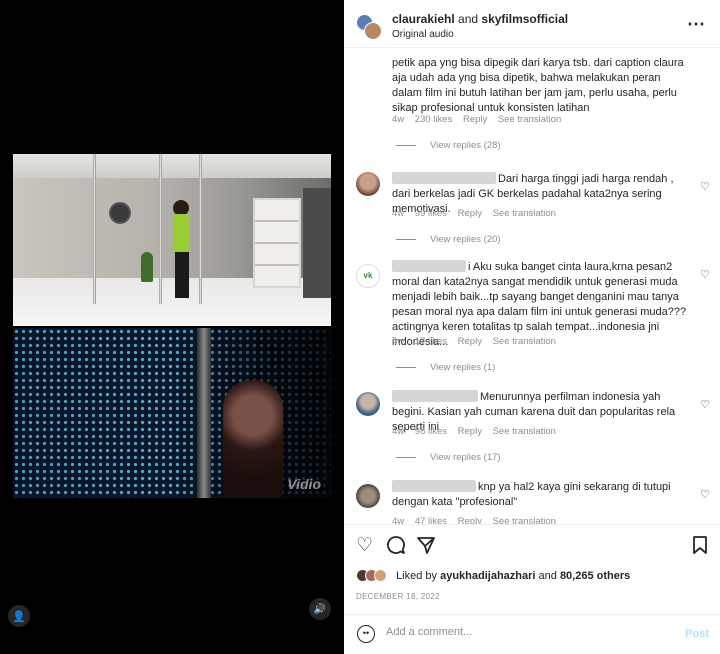 The image size is (720, 654). What do you see at coordinates (445, 367) in the screenshot?
I see `view-replies-button: View replies (1)` at bounding box center [445, 367].